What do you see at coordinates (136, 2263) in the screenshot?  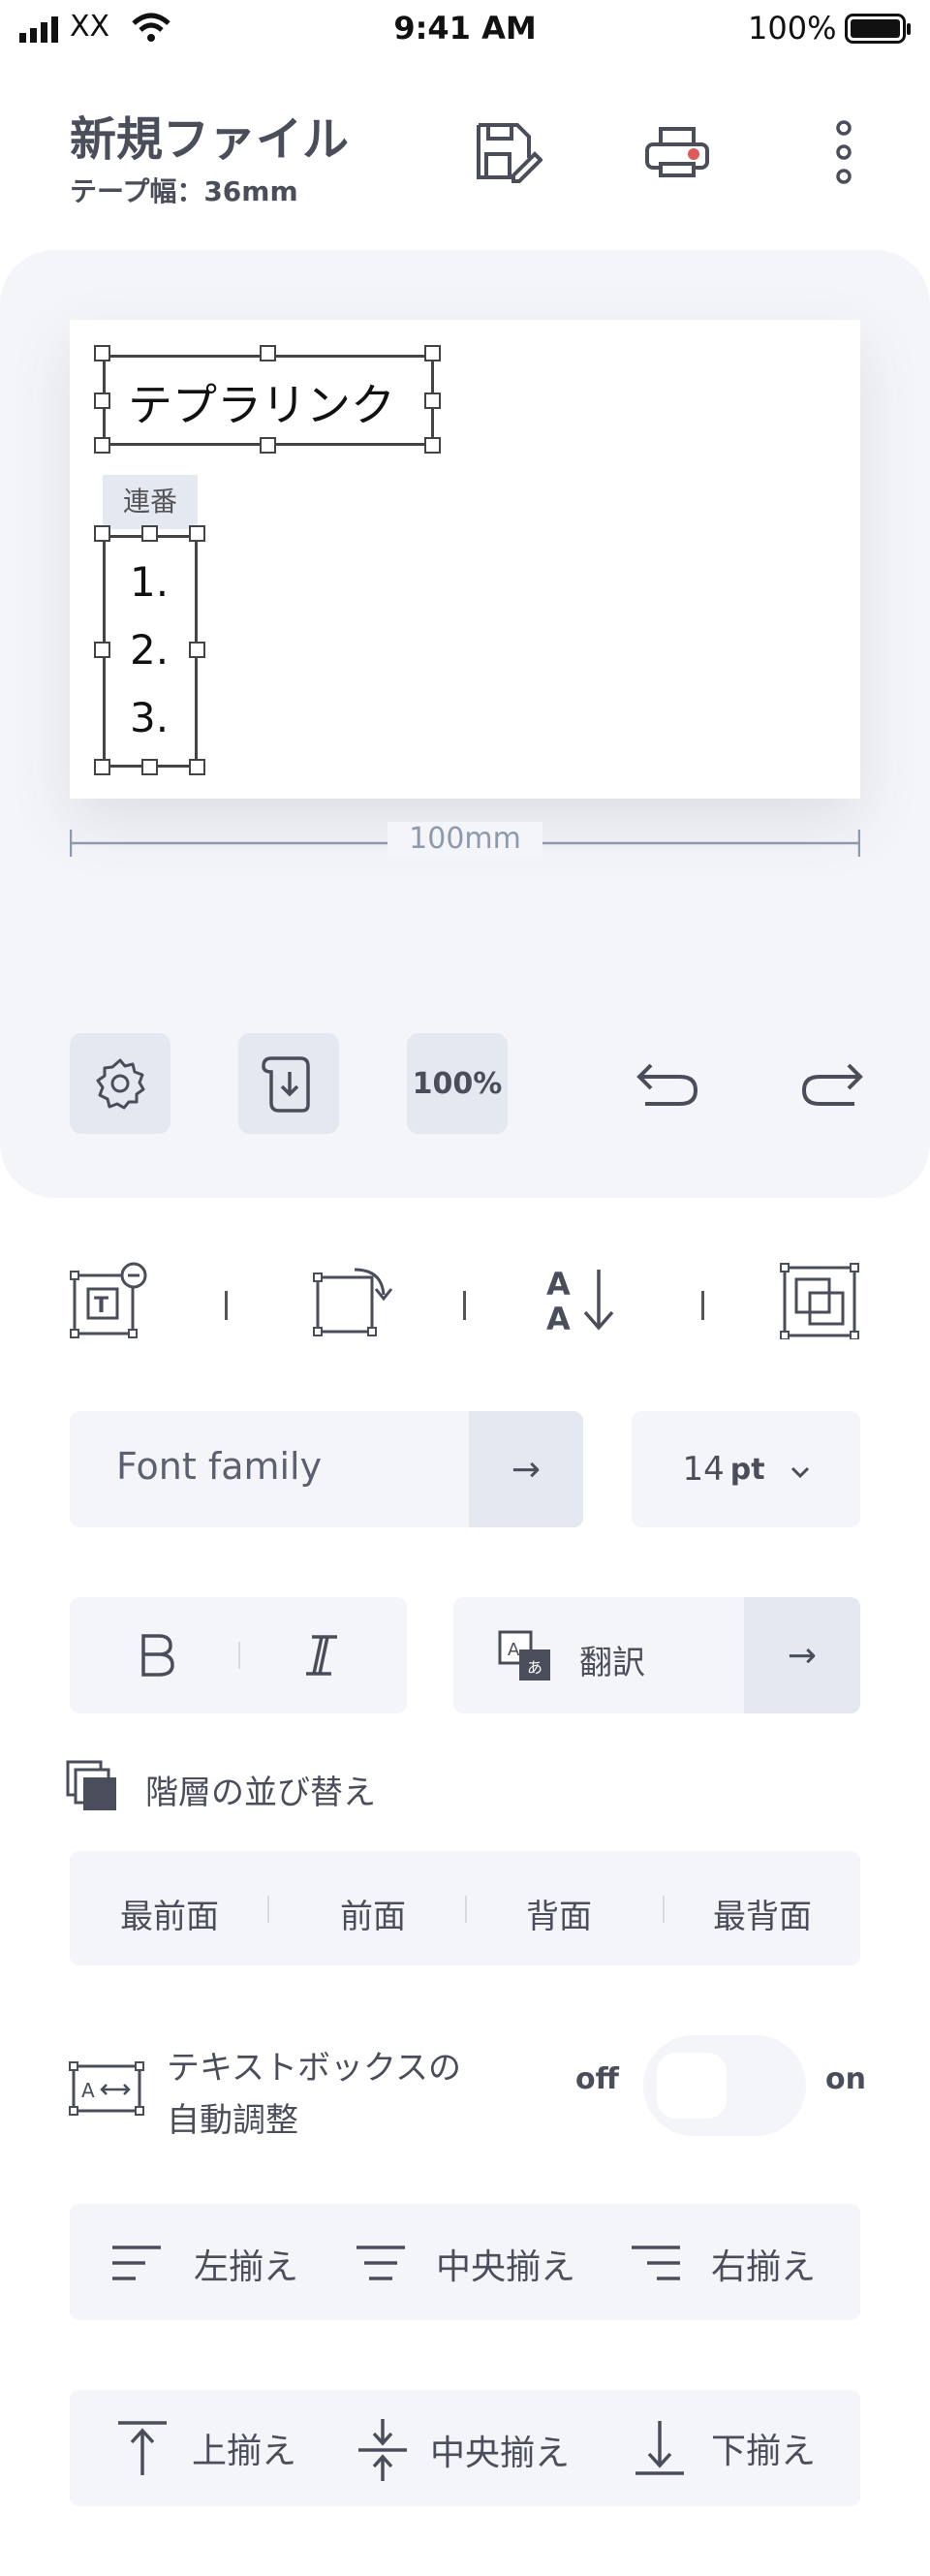 I see `align-left-icon` at bounding box center [136, 2263].